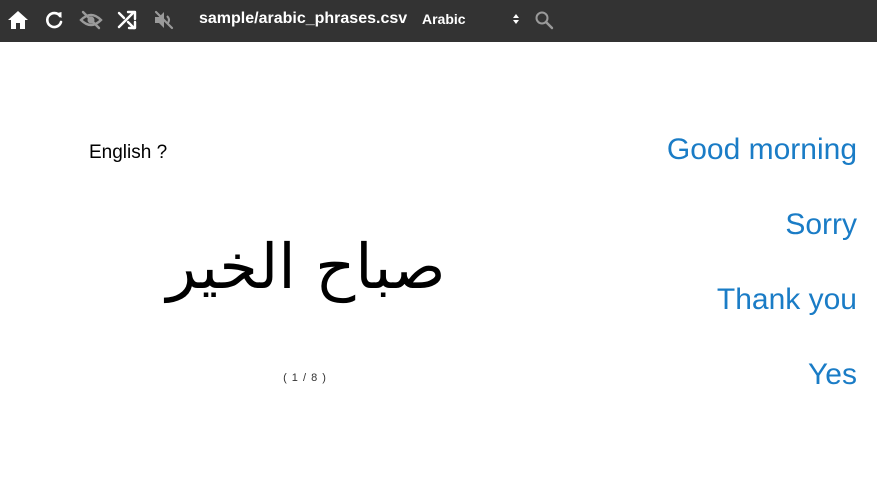 This screenshot has height=481, width=877. I want to click on search-icon, so click(544, 20).